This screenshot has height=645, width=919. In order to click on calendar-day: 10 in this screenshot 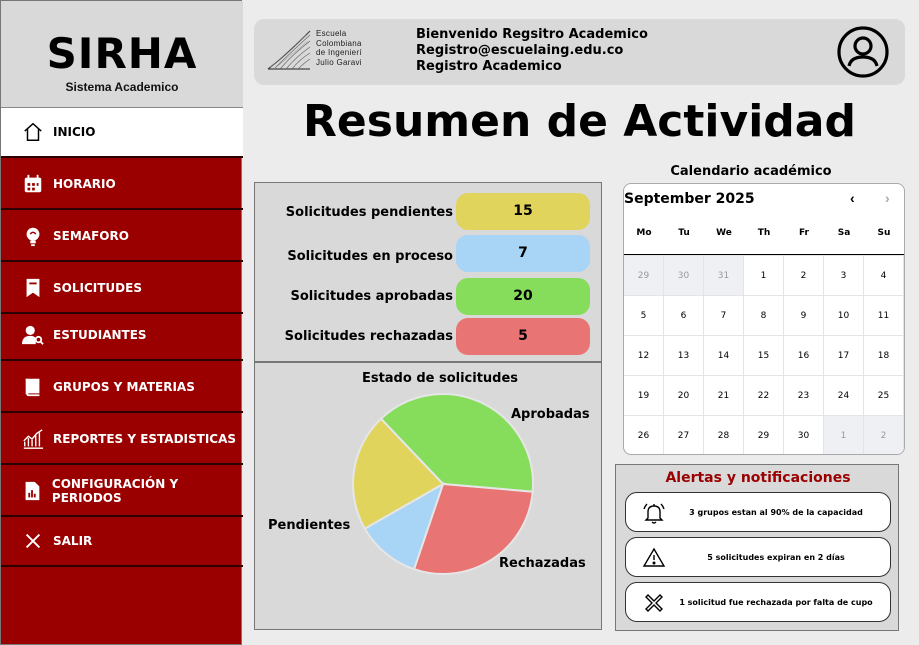, I will do `click(844, 315)`.